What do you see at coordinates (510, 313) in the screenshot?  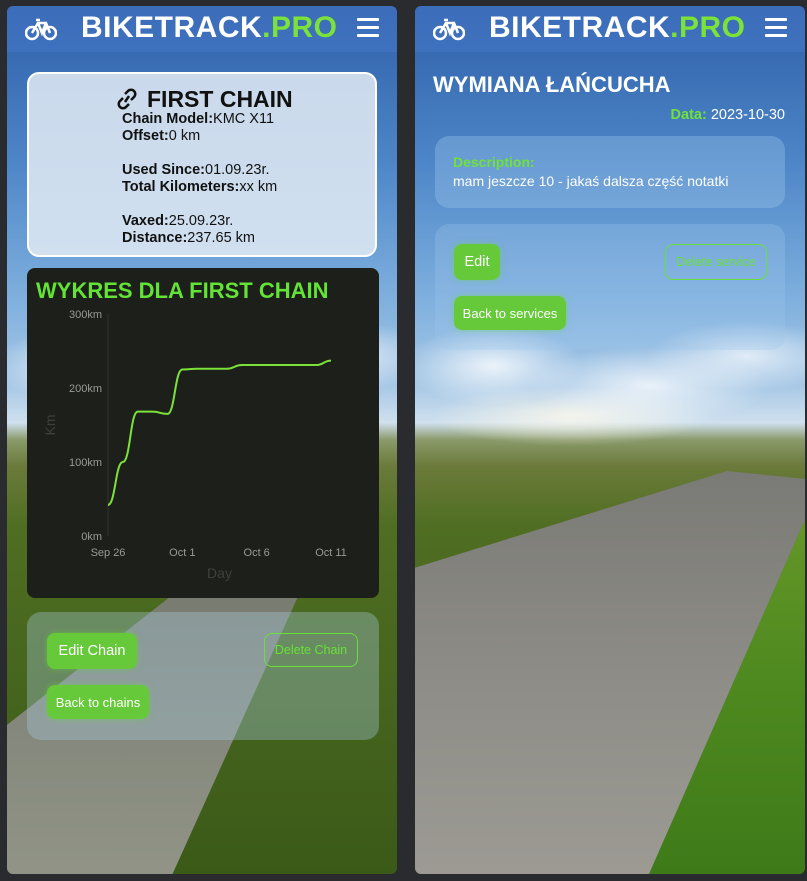 I see `back-to-services-button: Back to services` at bounding box center [510, 313].